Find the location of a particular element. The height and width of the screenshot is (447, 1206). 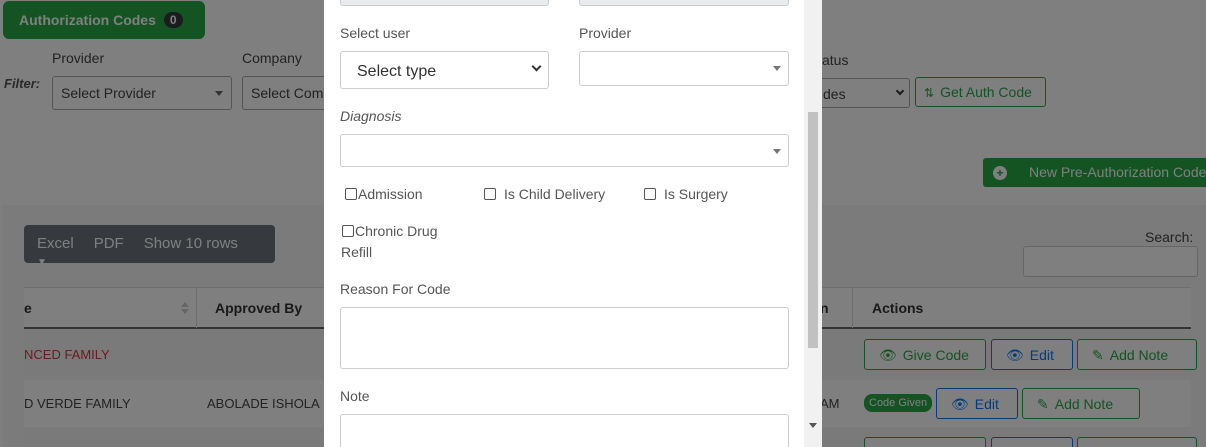

admission-checkbox is located at coordinates (351, 194).